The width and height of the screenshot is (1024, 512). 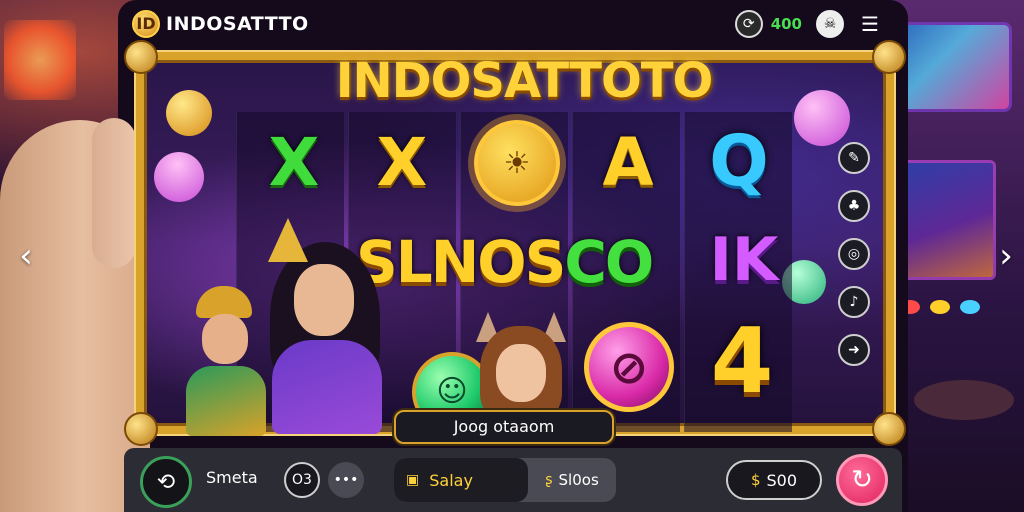 I want to click on arcade-screen-top, so click(x=952, y=67).